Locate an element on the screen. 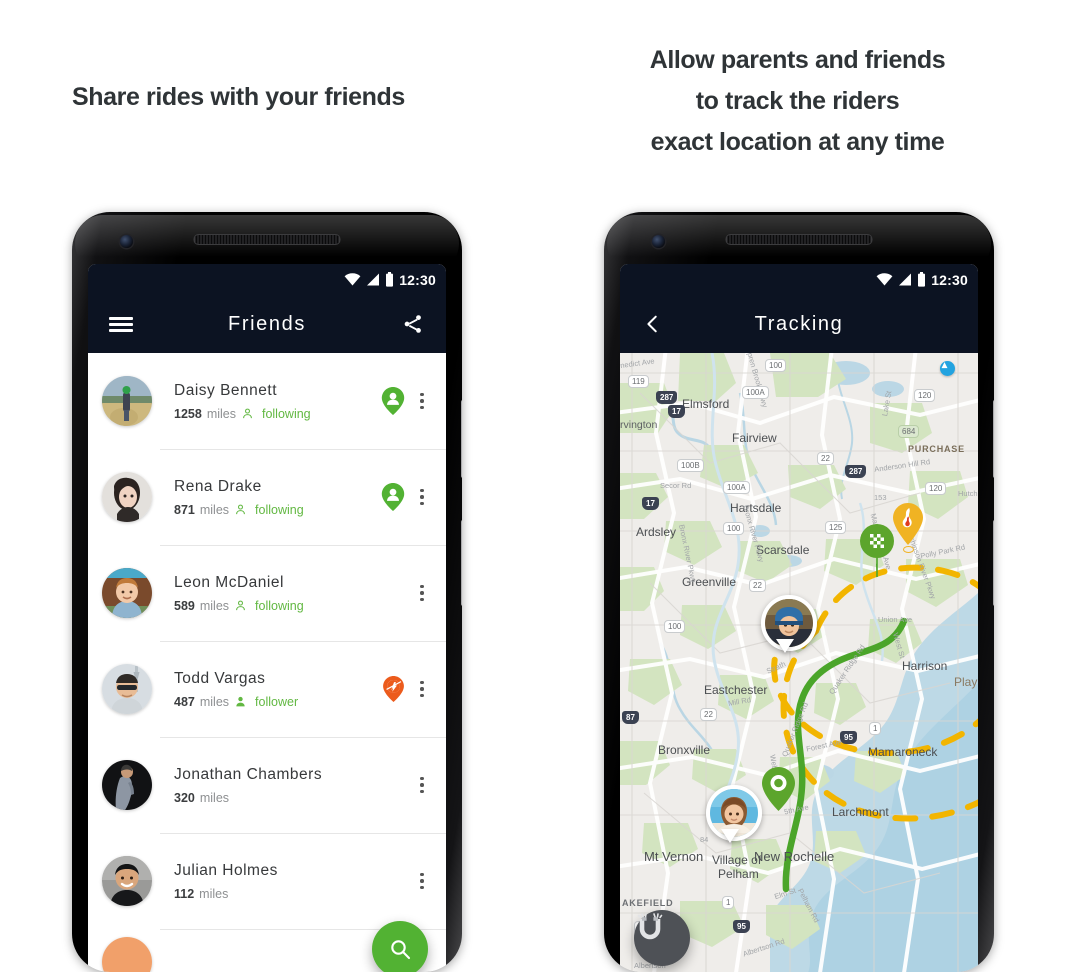 The image size is (1066, 972). app-bar: Friends is located at coordinates (267, 324).